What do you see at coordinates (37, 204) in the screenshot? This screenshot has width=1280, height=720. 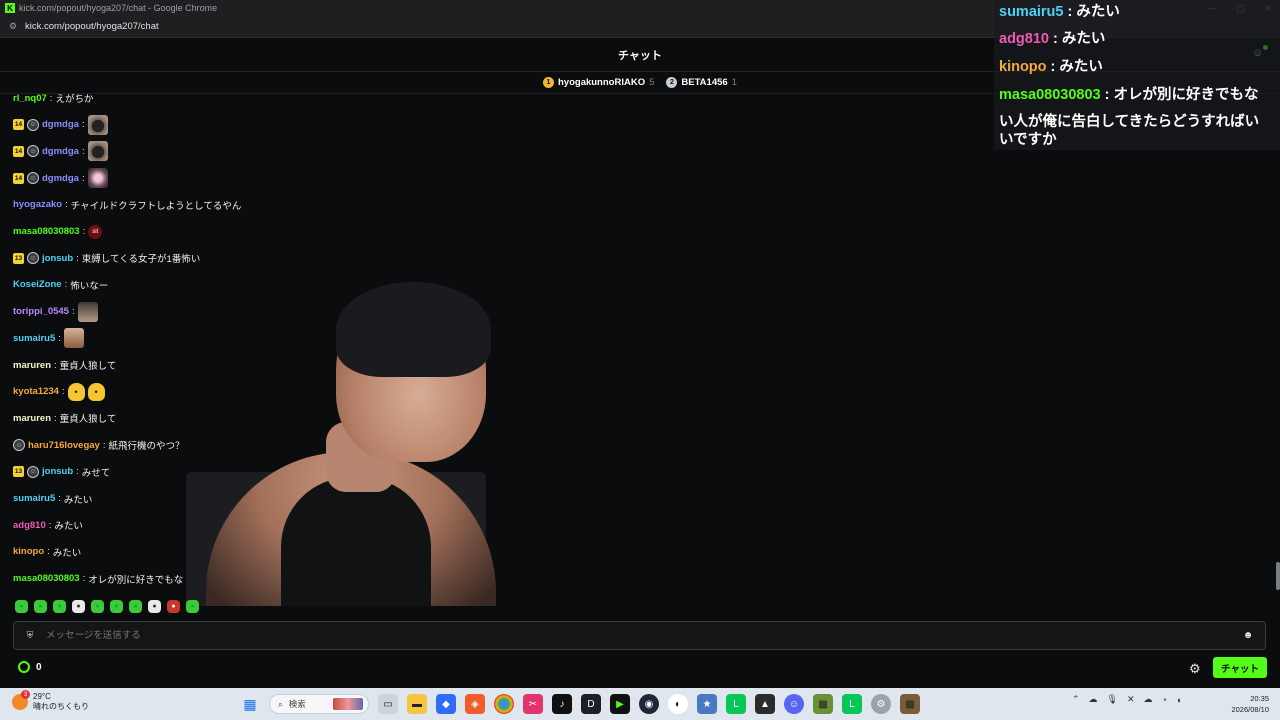 I see `chat-username: hyogazako` at bounding box center [37, 204].